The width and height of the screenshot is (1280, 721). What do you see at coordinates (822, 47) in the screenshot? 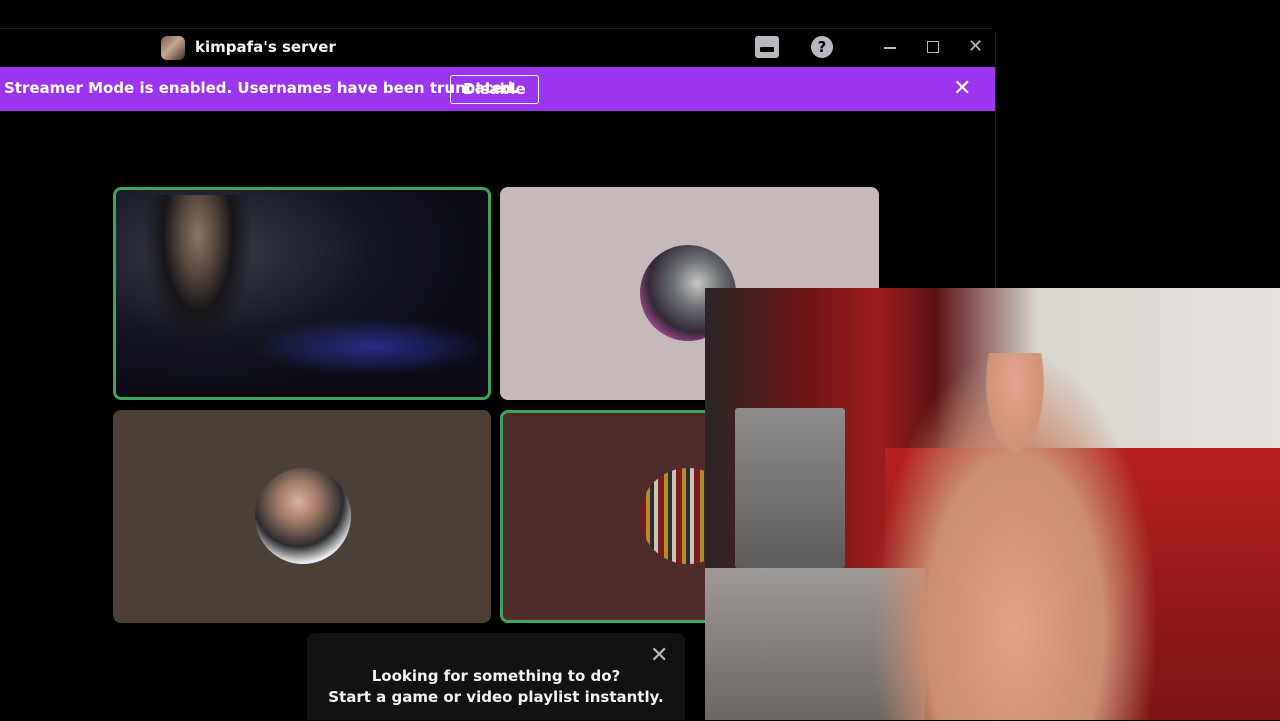
I see `help-icon: ?` at bounding box center [822, 47].